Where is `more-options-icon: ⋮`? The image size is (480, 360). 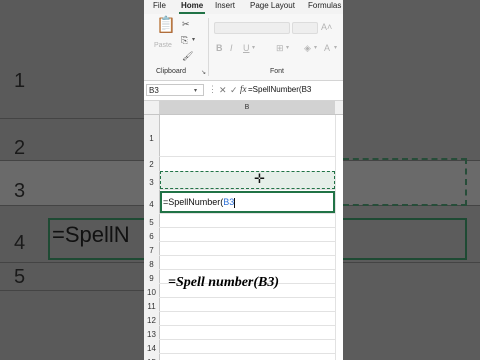
more-options-icon: ⋮ is located at coordinates (212, 89).